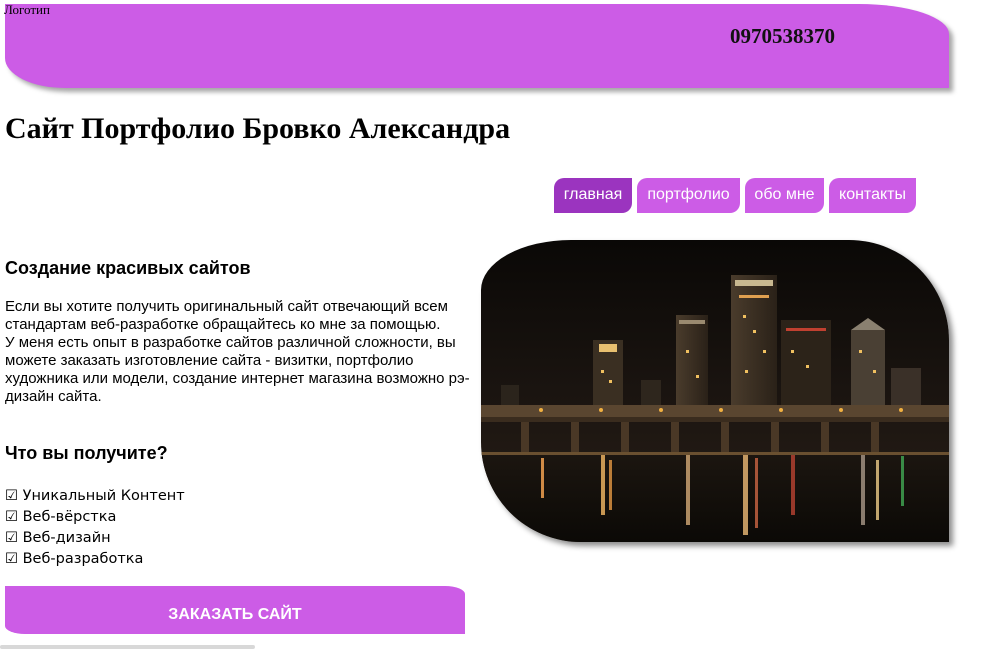 This screenshot has width=1008, height=649. I want to click on logo: Логотип, so click(27, 10).